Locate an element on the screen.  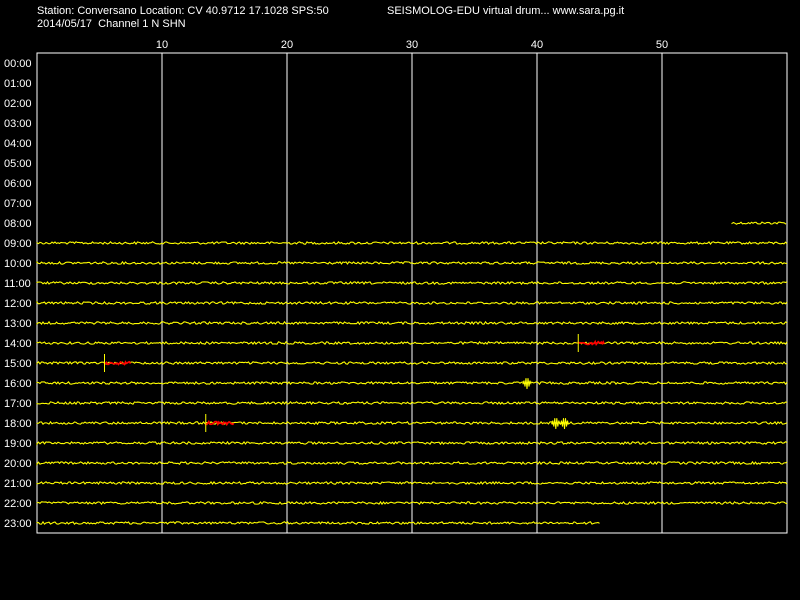
x-tick-labels: 10 20 30 40 50 is located at coordinates (412, 45).